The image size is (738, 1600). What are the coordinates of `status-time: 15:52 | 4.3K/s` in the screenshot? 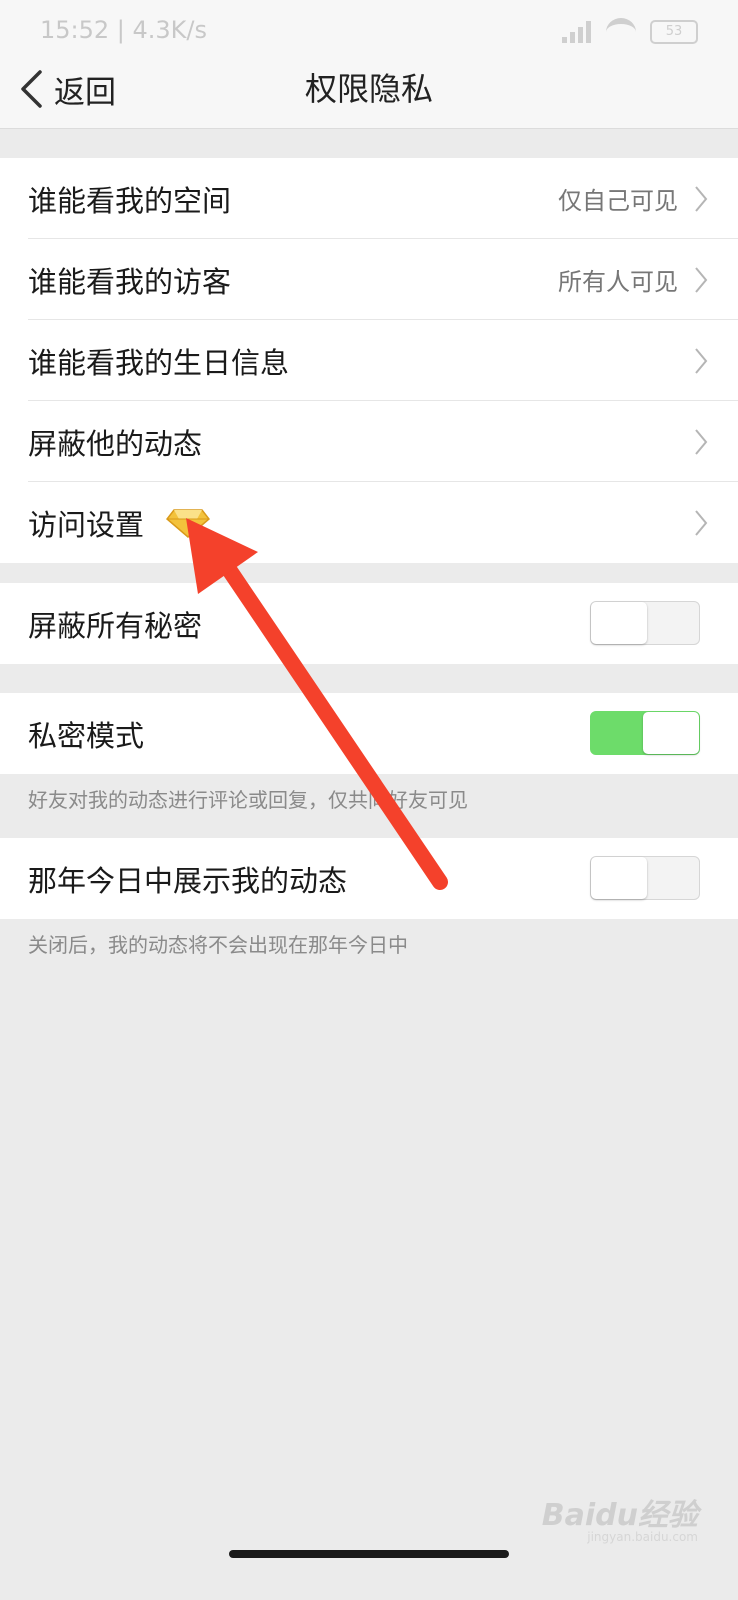 It's located at (124, 30).